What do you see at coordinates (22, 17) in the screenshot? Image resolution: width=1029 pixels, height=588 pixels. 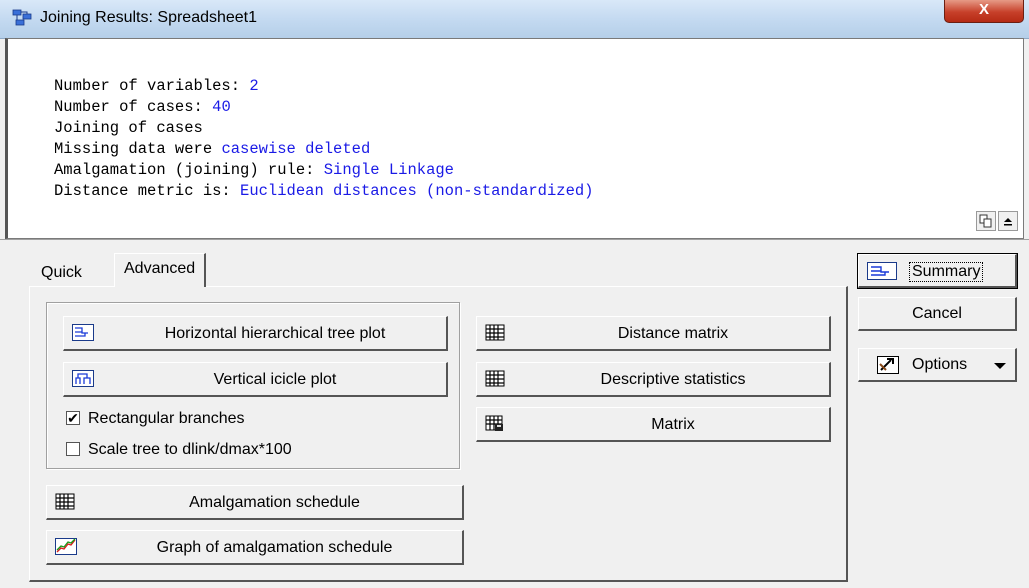 I see `app-icon` at bounding box center [22, 17].